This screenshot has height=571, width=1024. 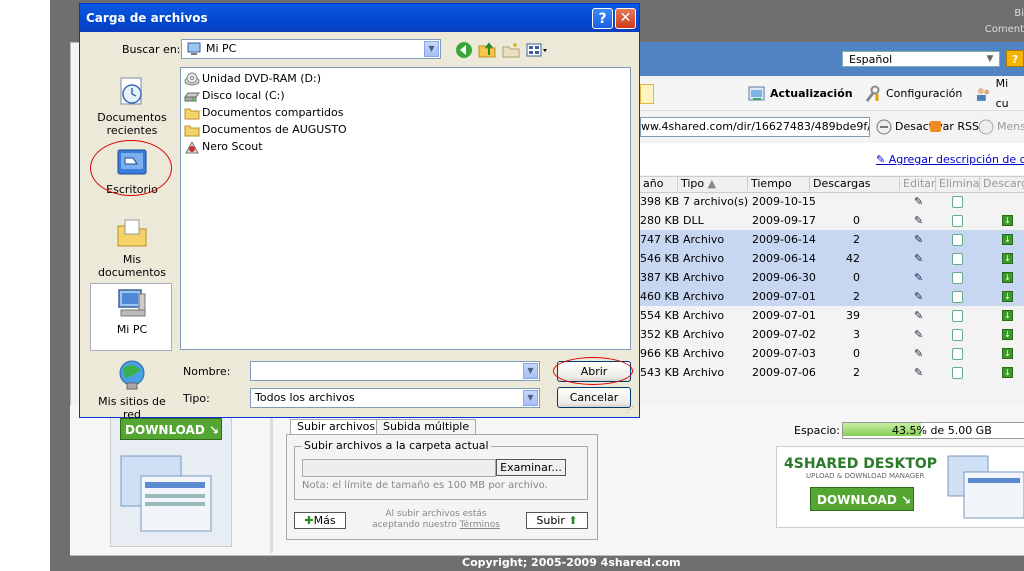 I want to click on disable-rss-button: Desactivar RSS, so click(x=927, y=127).